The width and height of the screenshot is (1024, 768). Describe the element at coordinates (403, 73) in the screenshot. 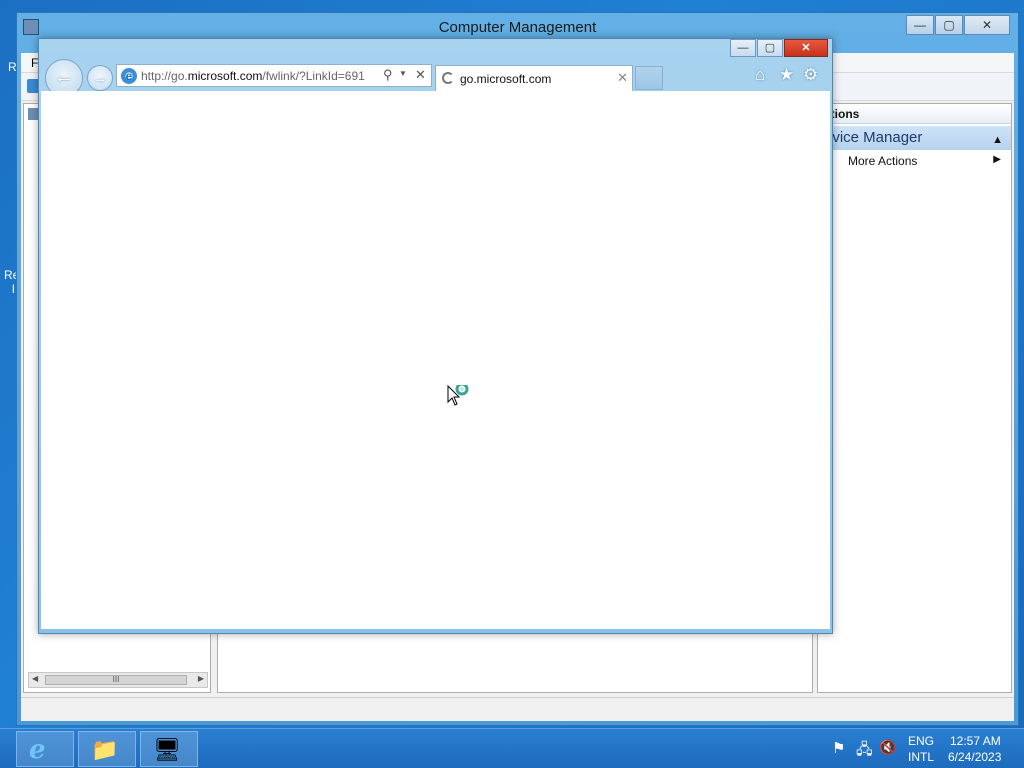

I see `dropdown-icon: ▼` at that location.